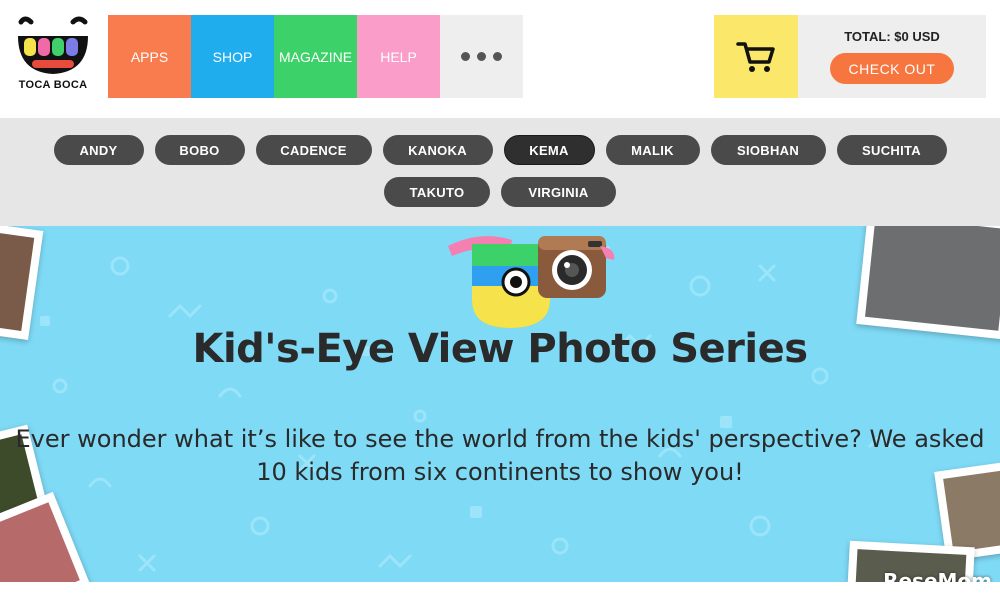 Image resolution: width=1000 pixels, height=597 pixels. Describe the element at coordinates (481, 56) in the screenshot. I see `more-dots-icon` at that location.